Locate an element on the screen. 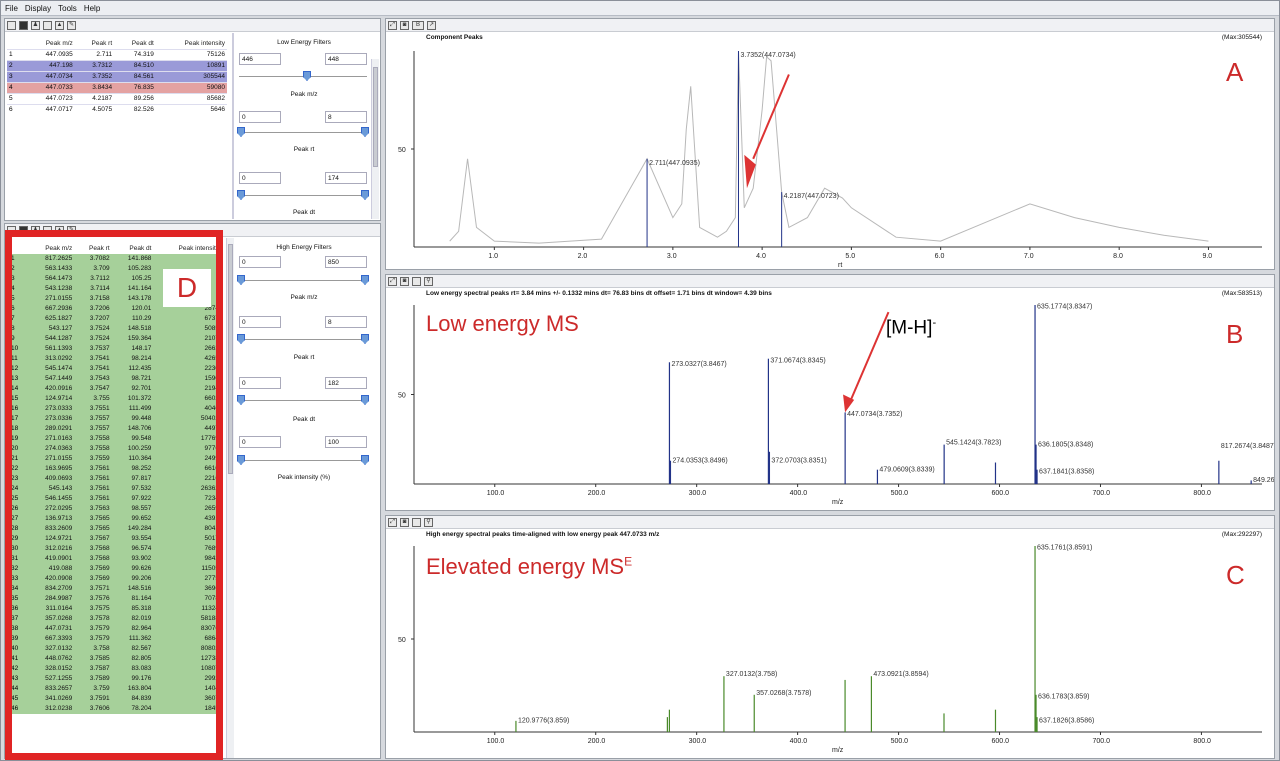 The image size is (1280, 761). menu-help: Help is located at coordinates (92, 8).